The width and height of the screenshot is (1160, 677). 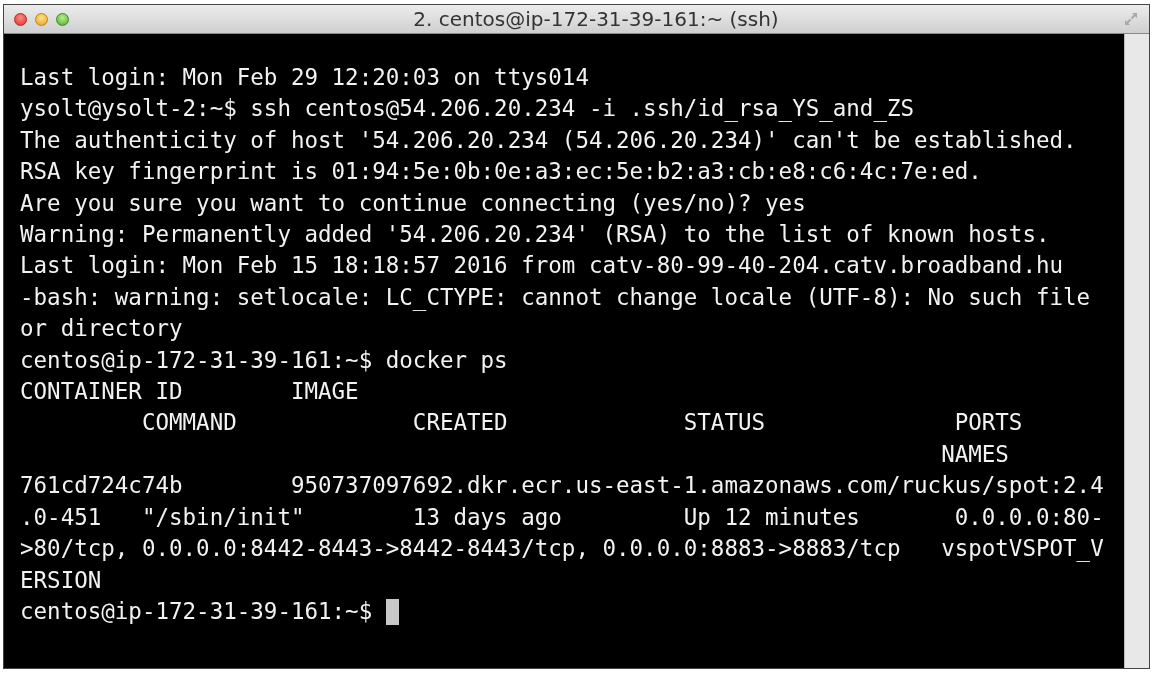 What do you see at coordinates (101, 329) in the screenshot?
I see `terminal-line: or directory` at bounding box center [101, 329].